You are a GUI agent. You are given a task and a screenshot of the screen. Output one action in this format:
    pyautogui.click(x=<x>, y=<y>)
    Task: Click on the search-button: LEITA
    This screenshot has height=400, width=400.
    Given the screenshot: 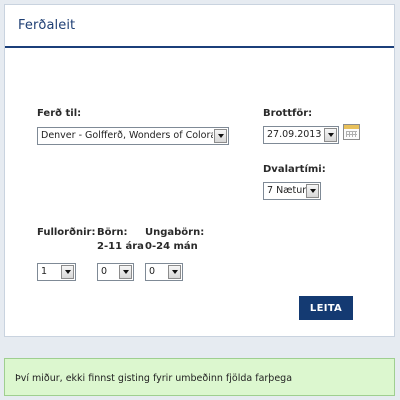 What is the action you would take?
    pyautogui.click(x=326, y=308)
    